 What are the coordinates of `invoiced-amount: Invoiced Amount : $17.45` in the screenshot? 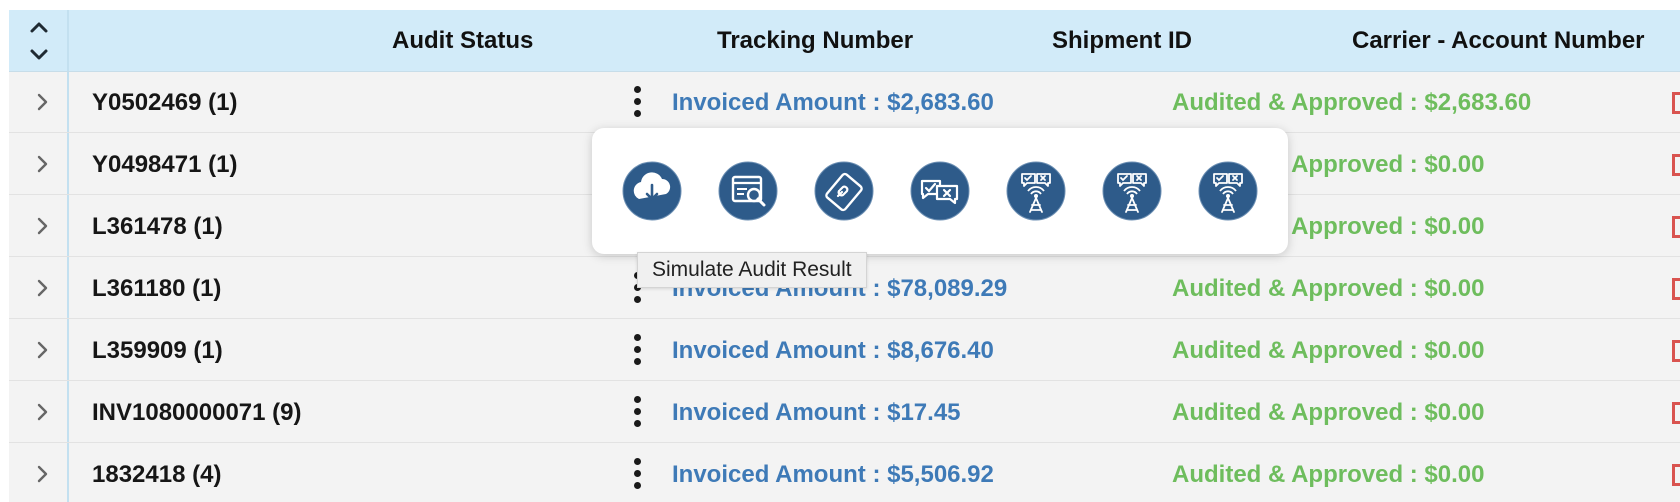 It's located at (816, 412).